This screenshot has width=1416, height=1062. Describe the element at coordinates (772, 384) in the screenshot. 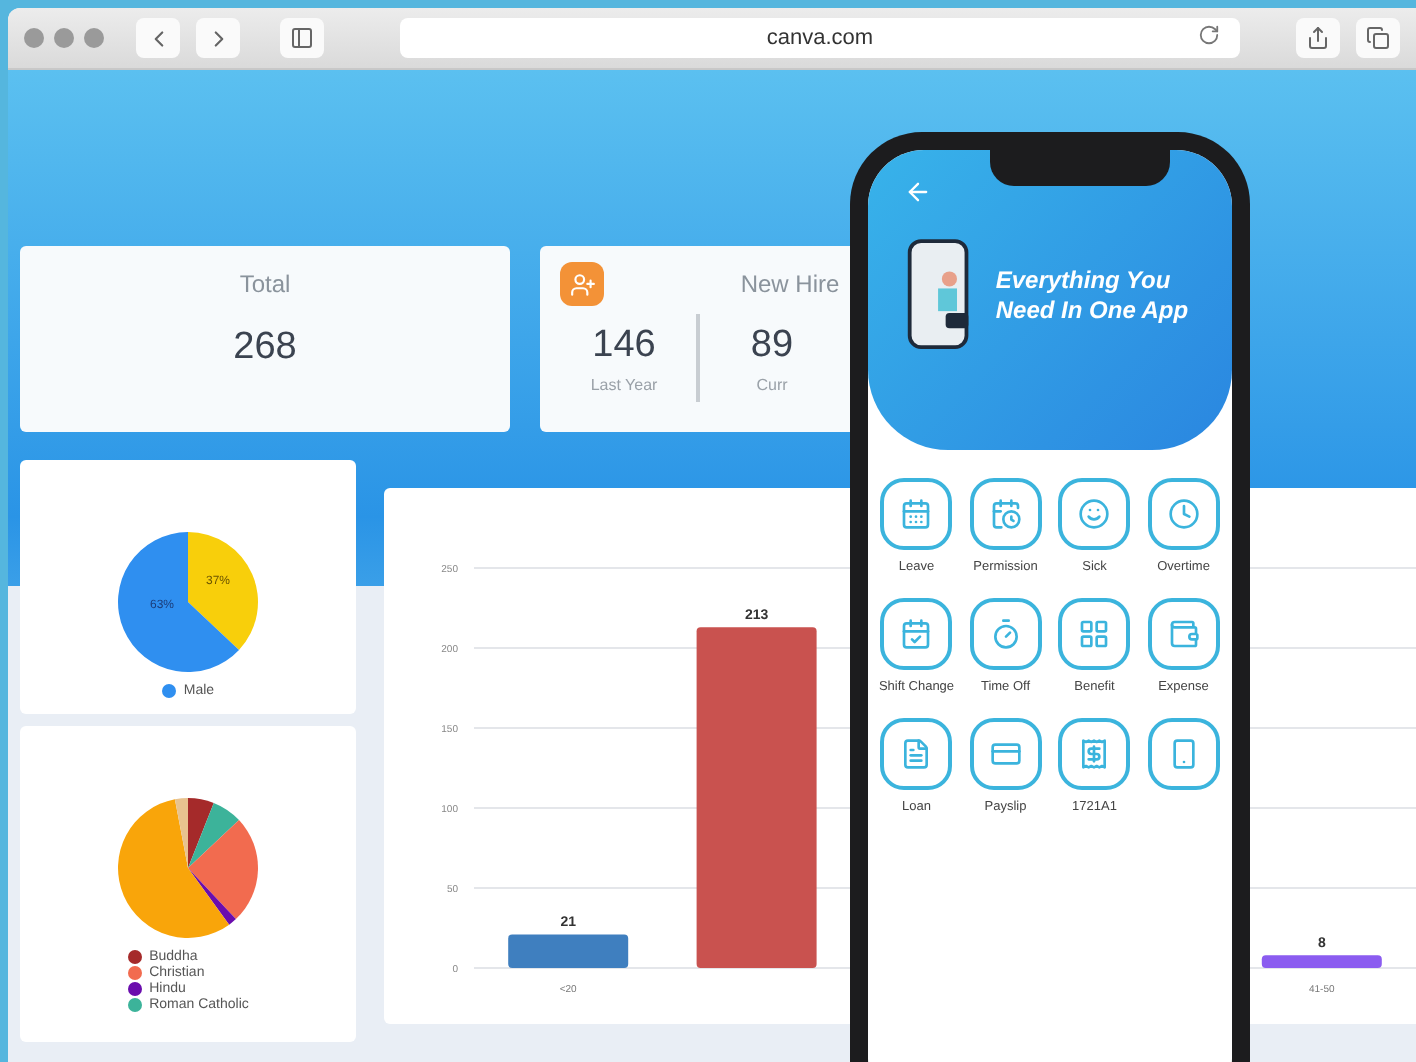

I see `stat-caption: Curr` at that location.